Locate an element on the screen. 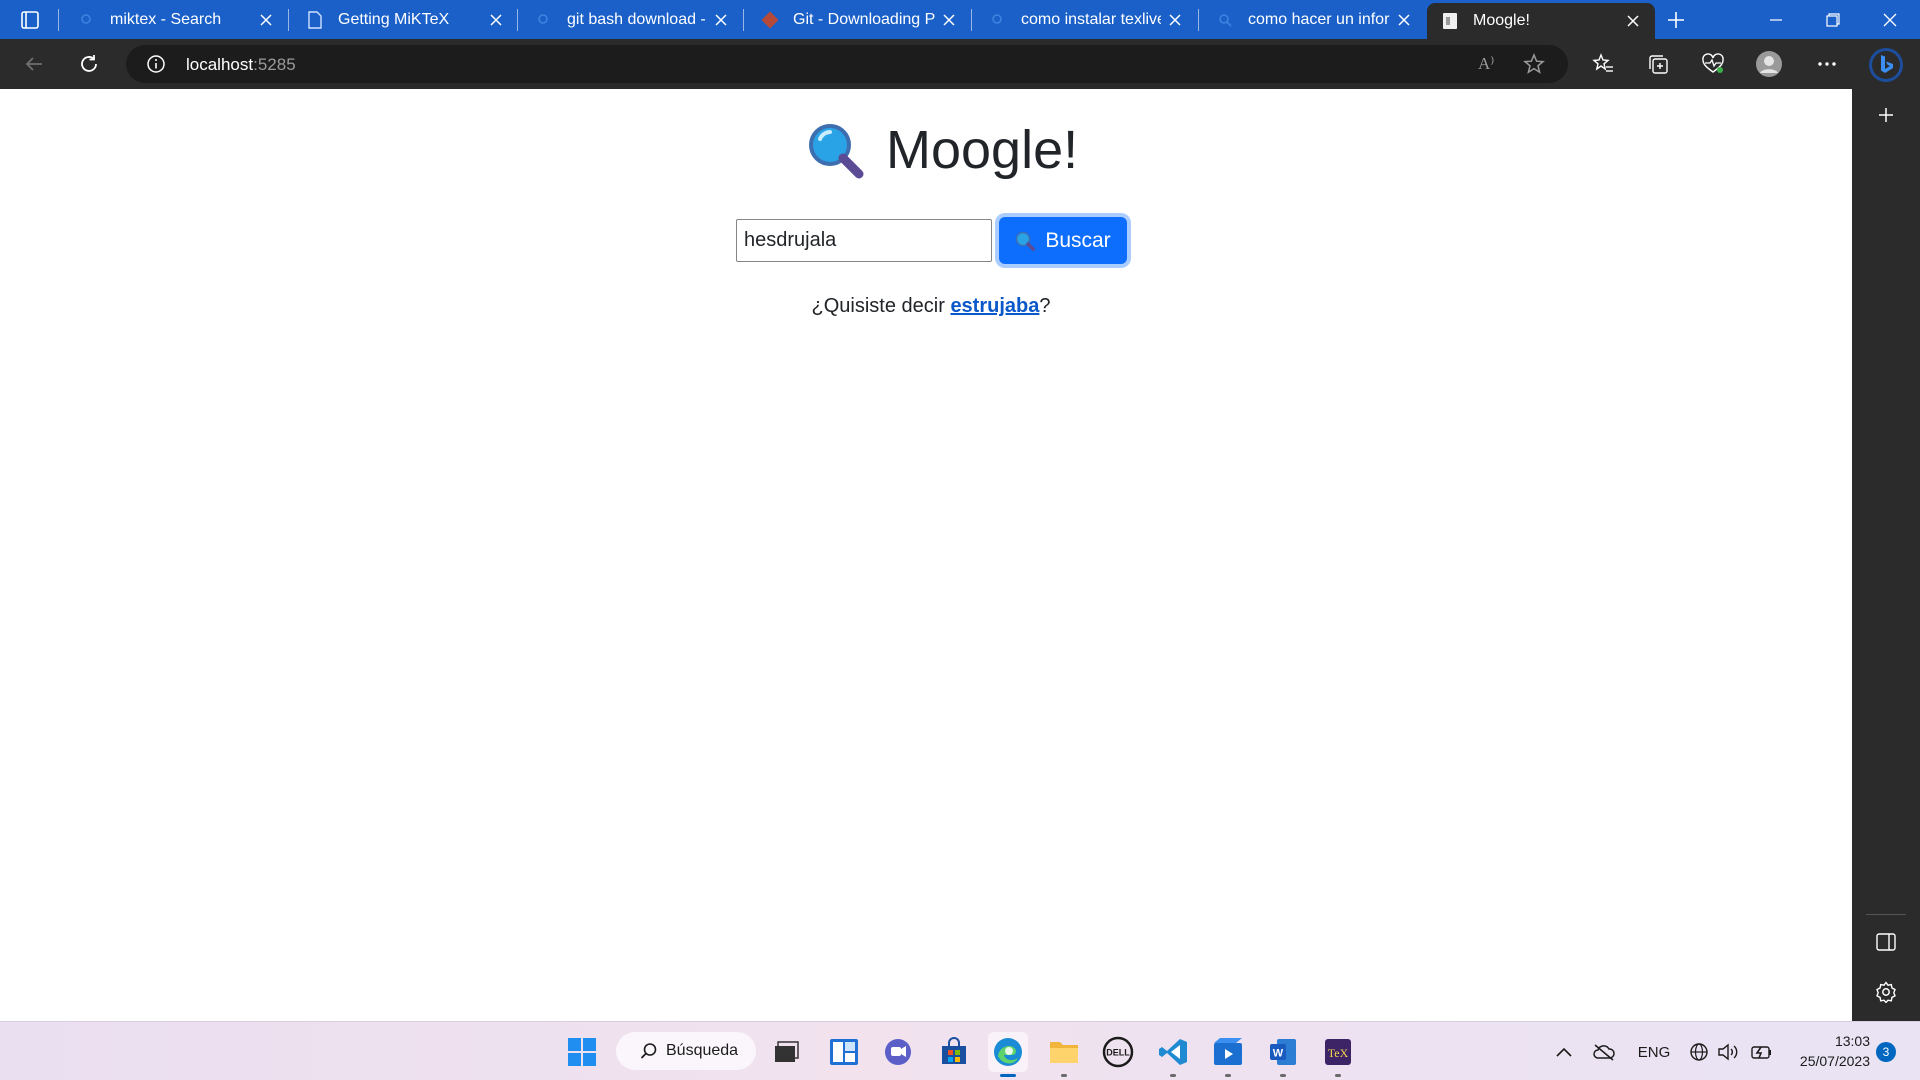 This screenshot has width=1920, height=1080. info-icon is located at coordinates (156, 64).